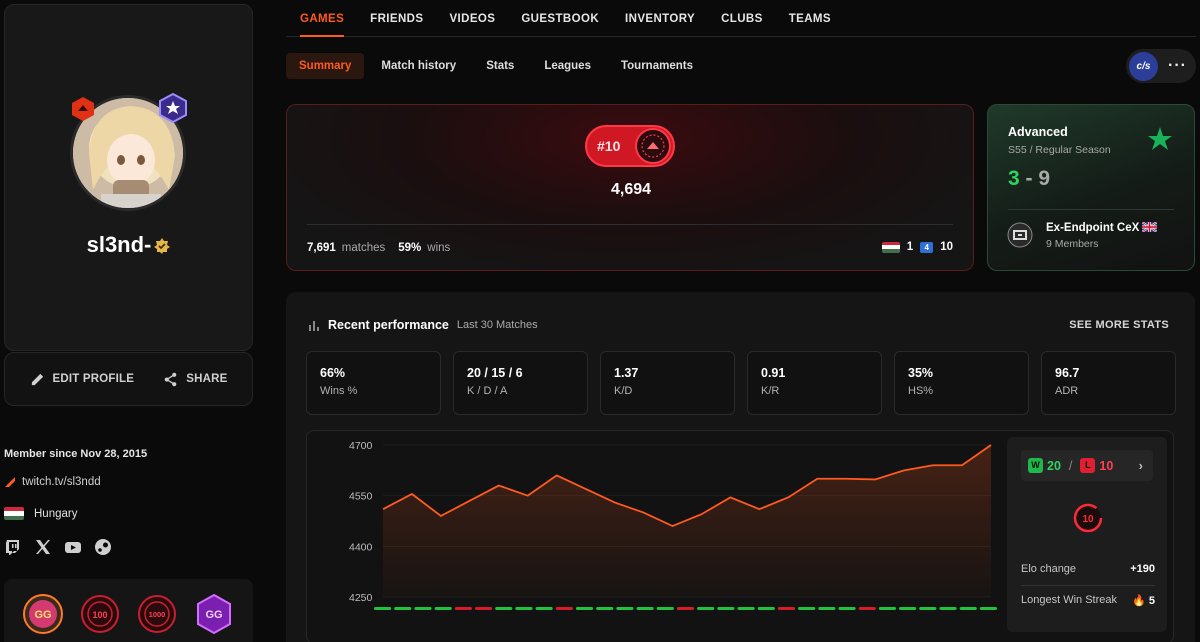 This screenshot has width=1200, height=642. I want to click on subtab-match-history: Match history, so click(418, 66).